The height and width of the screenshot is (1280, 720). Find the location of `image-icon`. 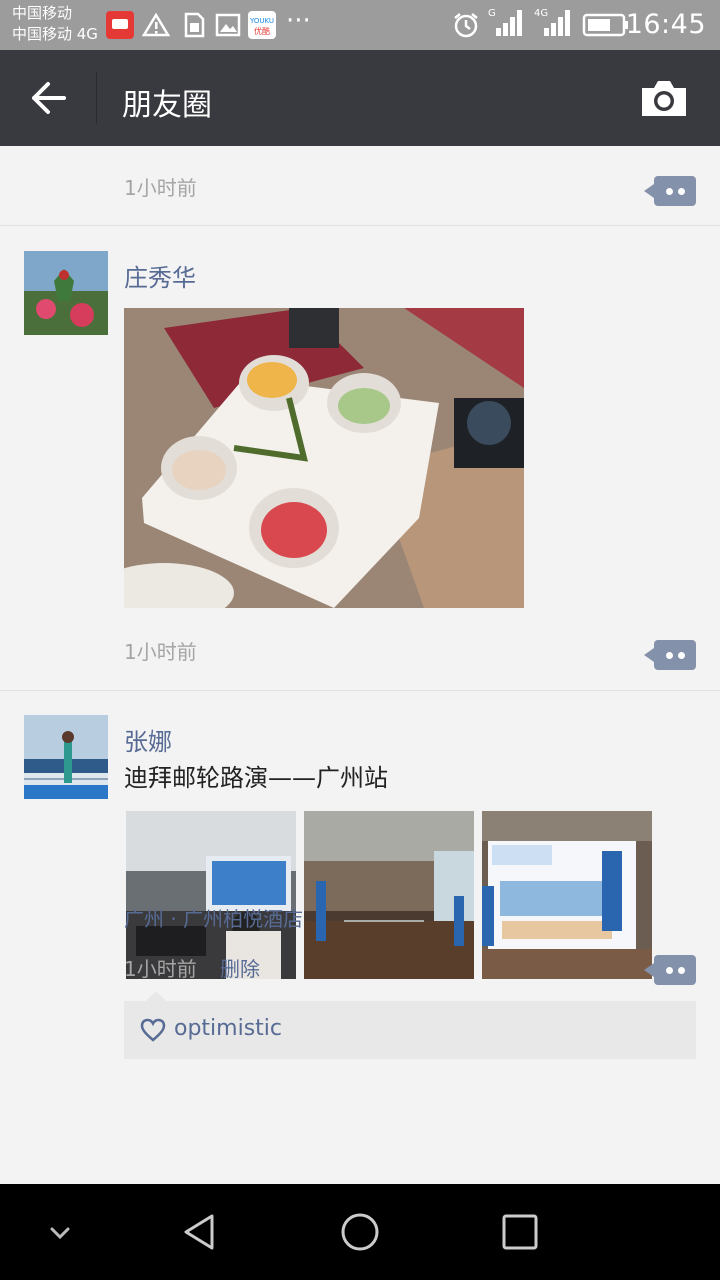

image-icon is located at coordinates (228, 25).